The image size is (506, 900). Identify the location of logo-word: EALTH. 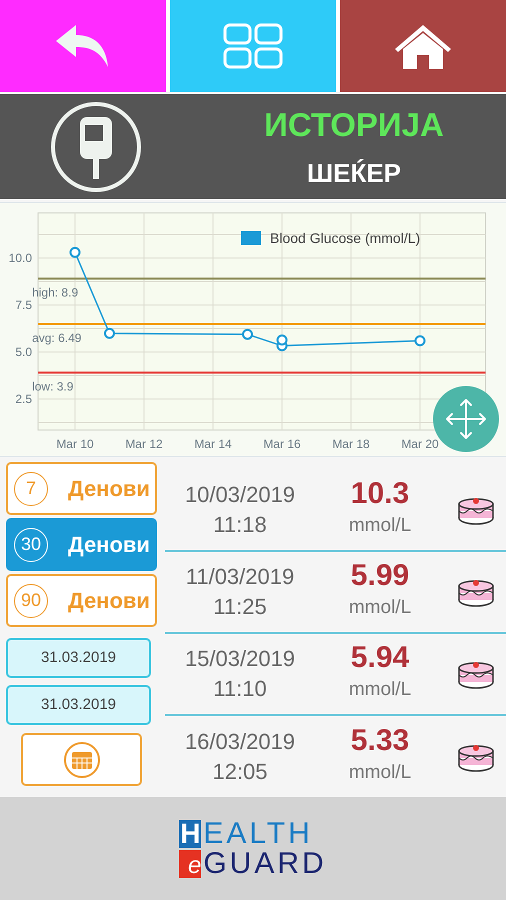
(258, 833).